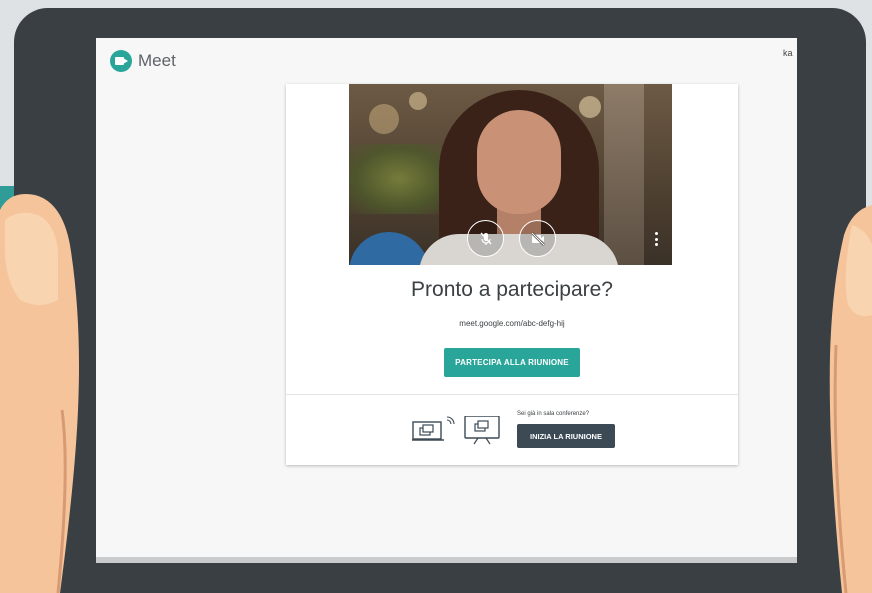 The width and height of the screenshot is (872, 593). What do you see at coordinates (482, 430) in the screenshot?
I see `room-display-icon` at bounding box center [482, 430].